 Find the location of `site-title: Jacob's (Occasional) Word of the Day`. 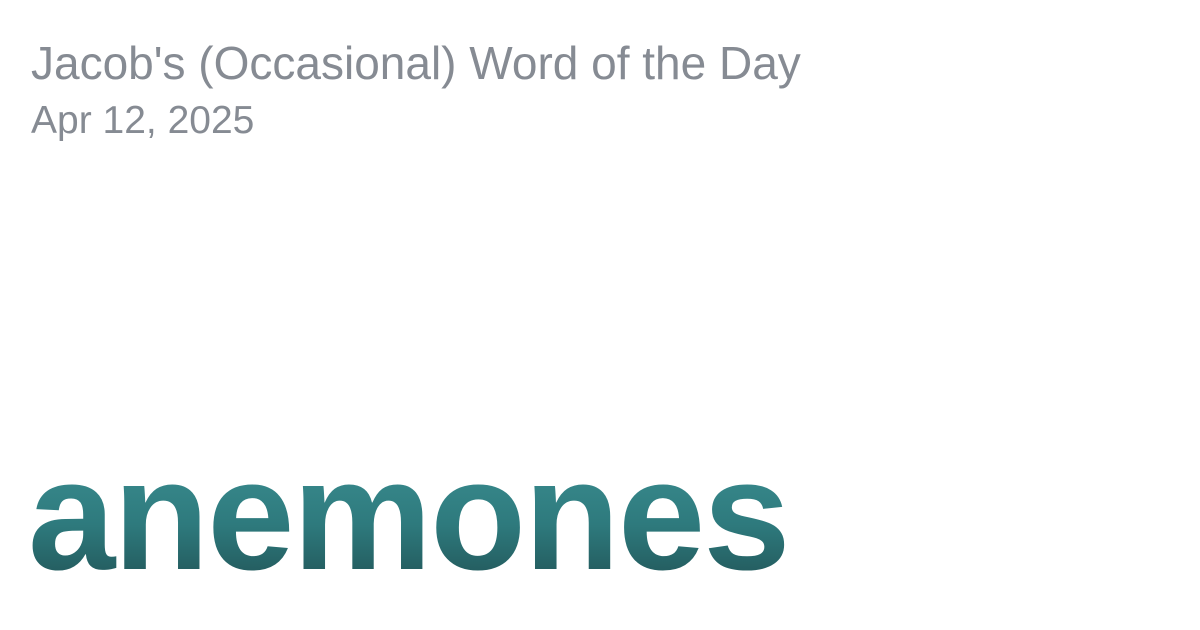

site-title: Jacob's (Occasional) Word of the Day is located at coordinates (416, 63).